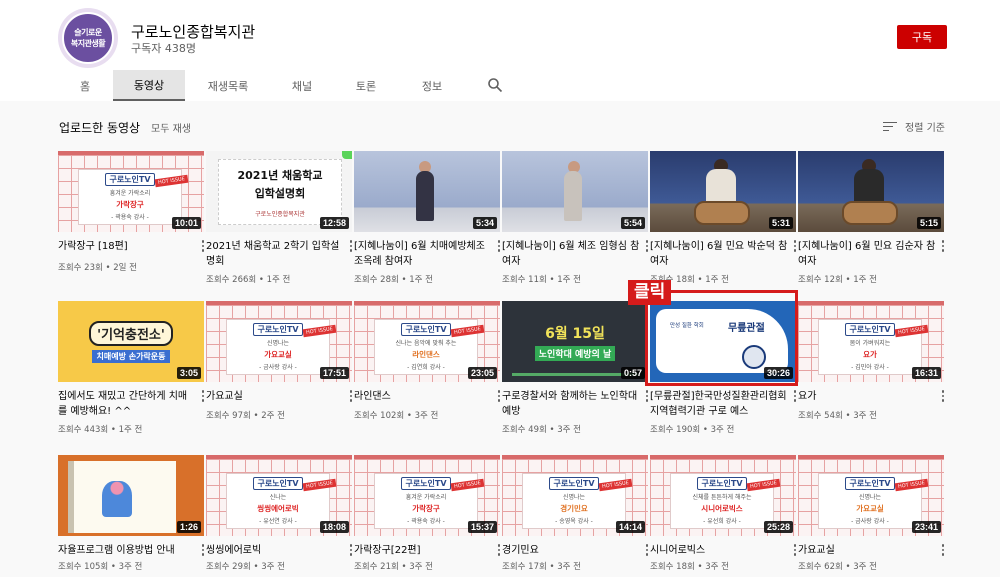  What do you see at coordinates (574, 521) in the screenshot?
I see `thumbnail-teacher: - 송영옥 강사 -` at bounding box center [574, 521].